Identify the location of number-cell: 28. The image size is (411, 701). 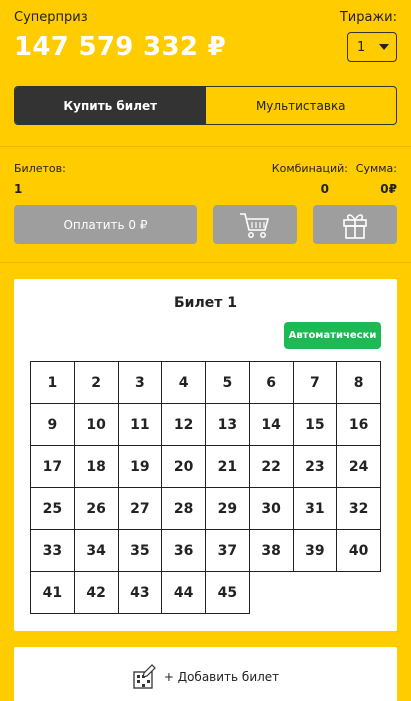
(183, 508).